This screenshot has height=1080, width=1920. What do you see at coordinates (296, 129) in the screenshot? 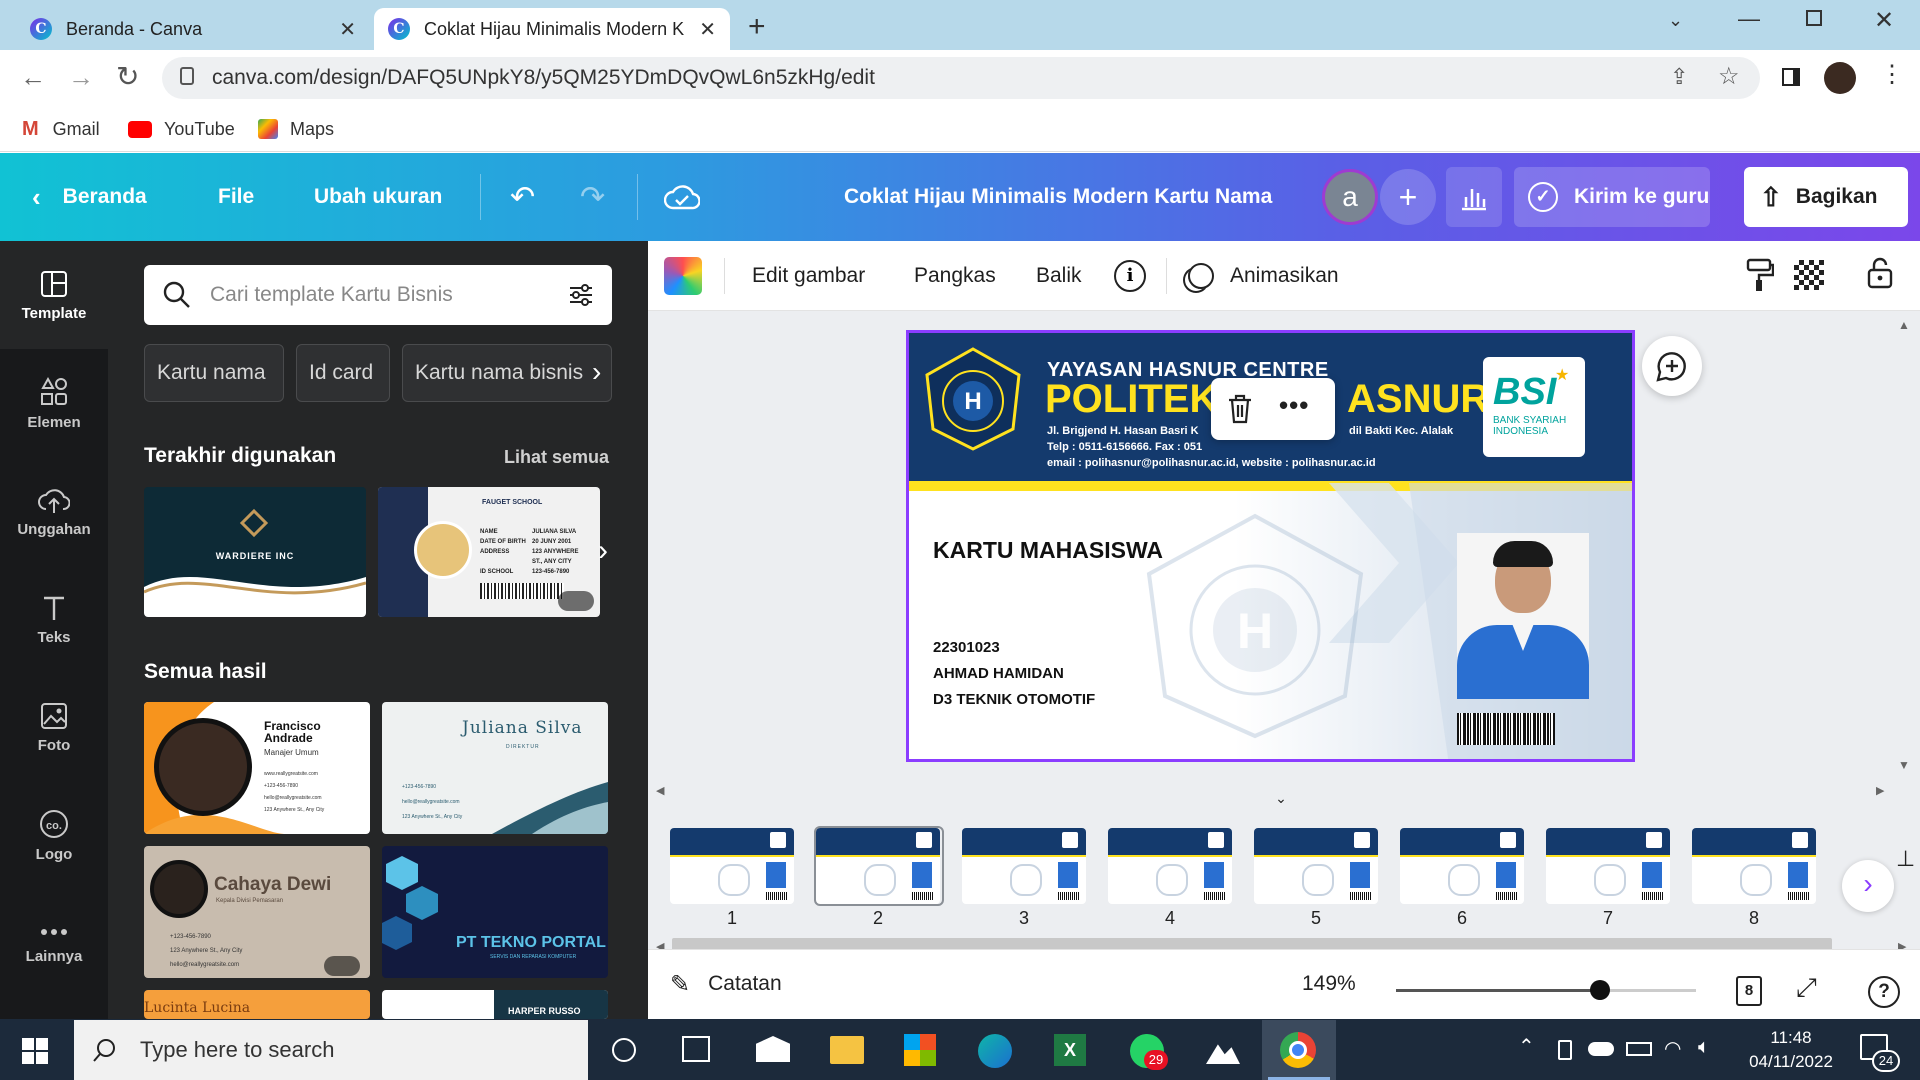
I see `bookmark-maps: Maps` at bounding box center [296, 129].